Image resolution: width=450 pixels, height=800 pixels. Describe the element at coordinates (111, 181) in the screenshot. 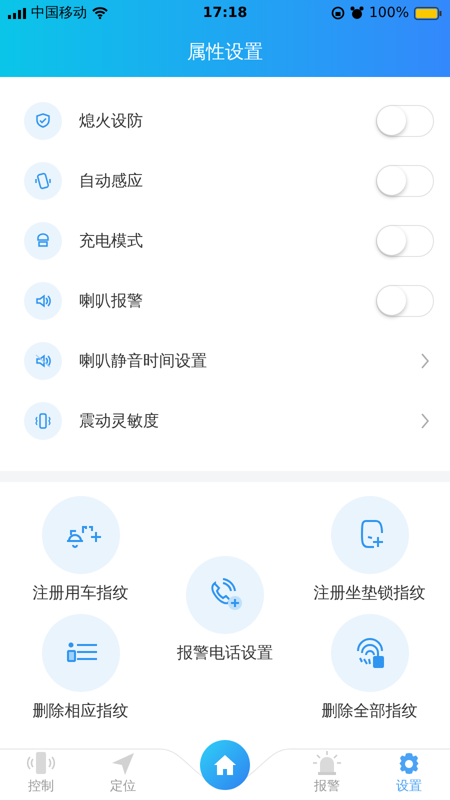

I see `setting-label: 自动感应` at that location.